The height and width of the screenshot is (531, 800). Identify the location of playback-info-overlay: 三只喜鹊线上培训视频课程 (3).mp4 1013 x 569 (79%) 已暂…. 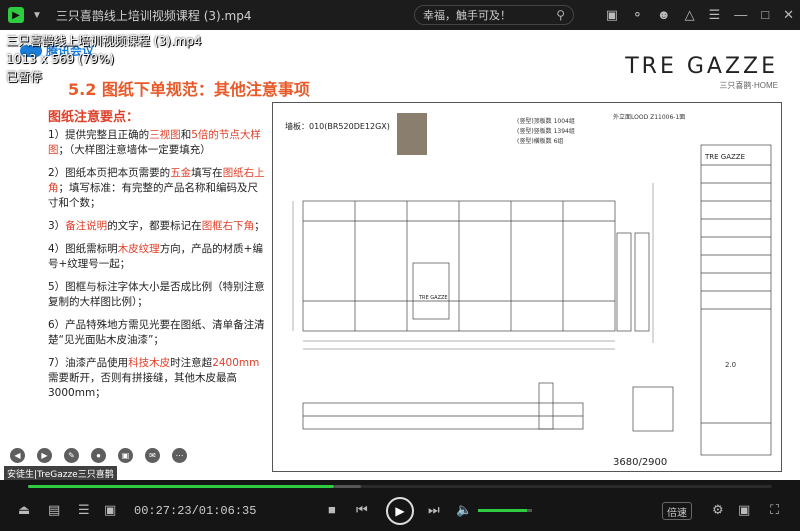
(104, 59).